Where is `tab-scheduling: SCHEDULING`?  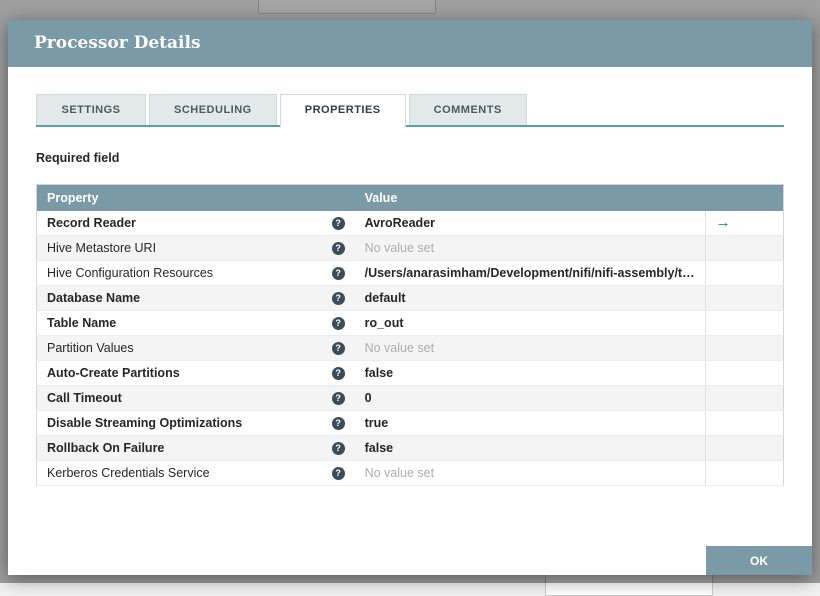
tab-scheduling: SCHEDULING is located at coordinates (213, 109).